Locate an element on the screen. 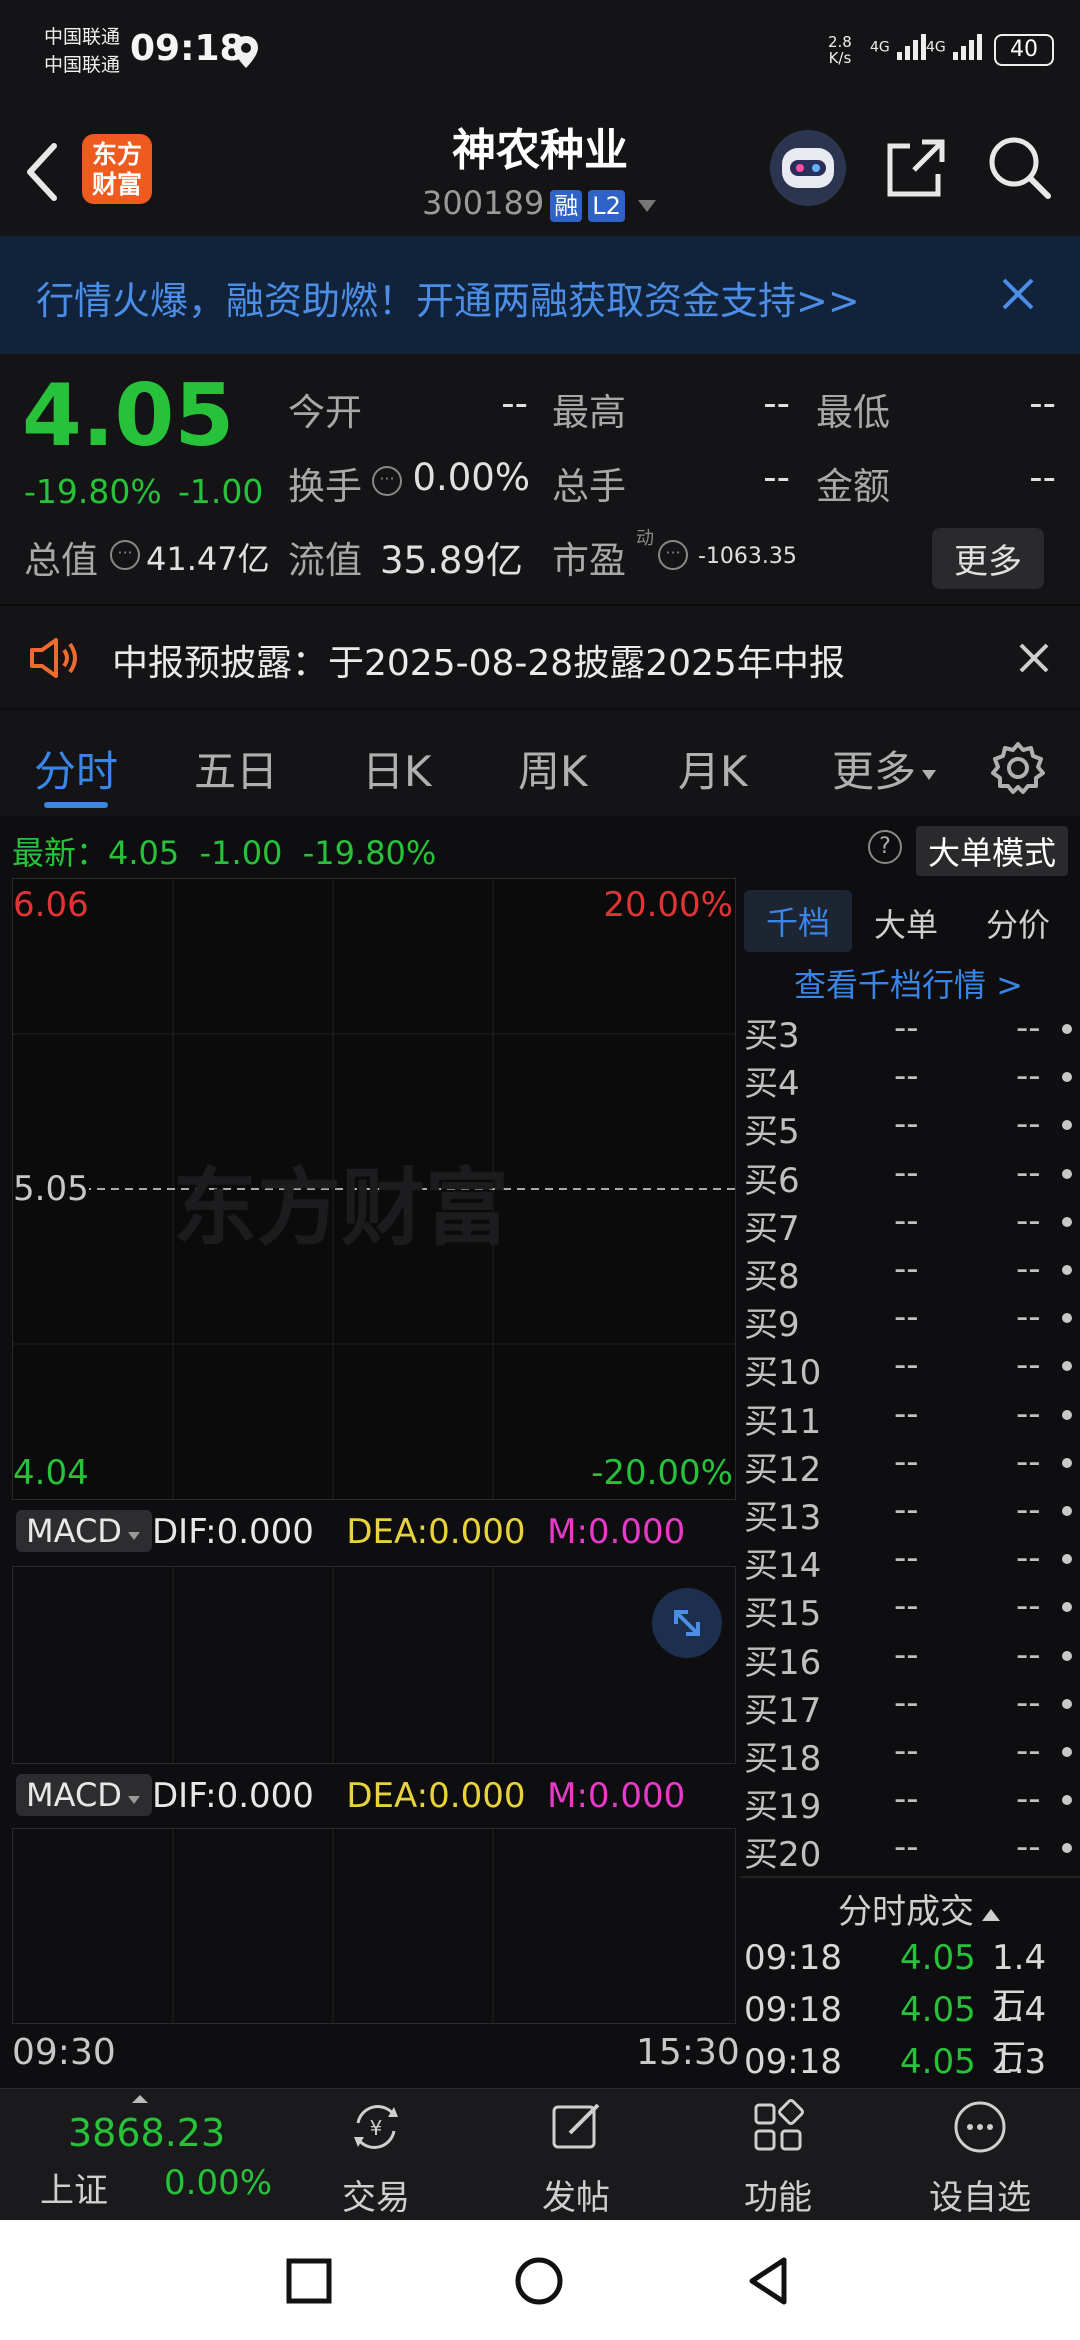 The image size is (1080, 2340). l2-tag: L2 is located at coordinates (606, 206).